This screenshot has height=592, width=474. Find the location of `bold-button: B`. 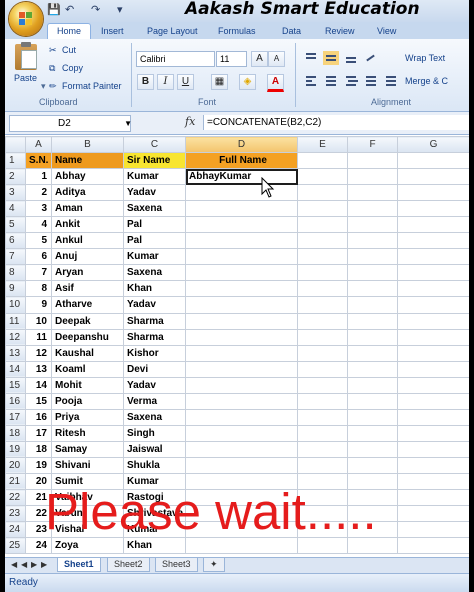

bold-button: B is located at coordinates (145, 82).